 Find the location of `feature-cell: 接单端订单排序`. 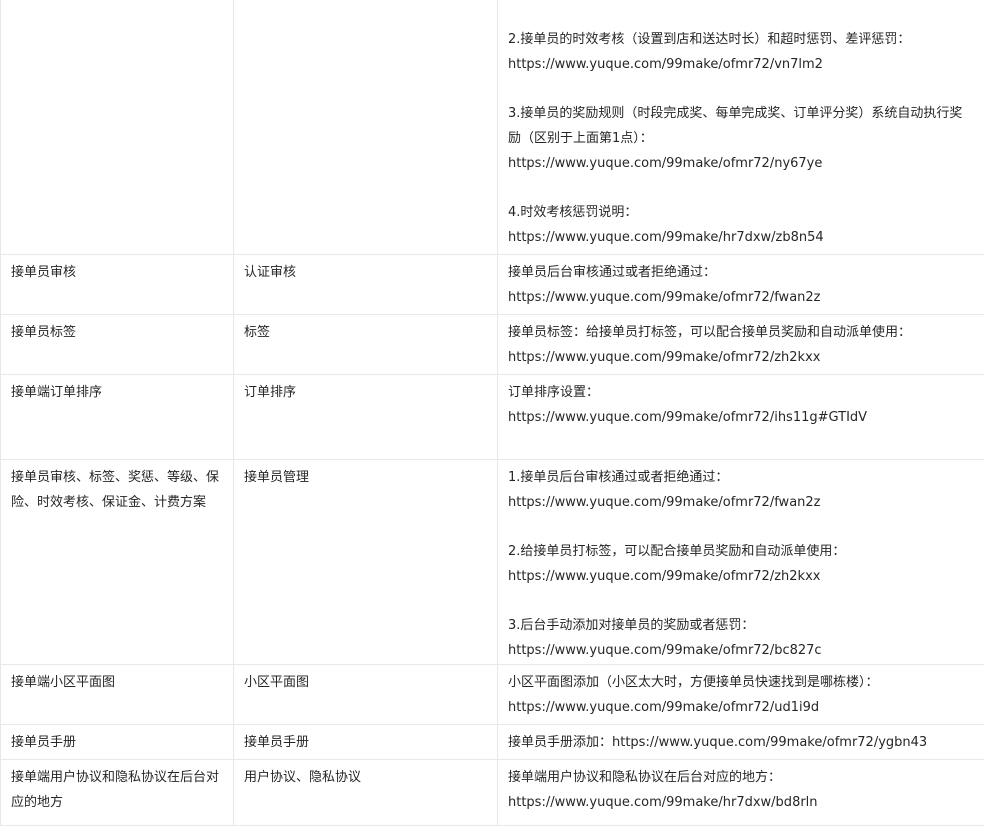

feature-cell: 接单端订单排序 is located at coordinates (117, 417).